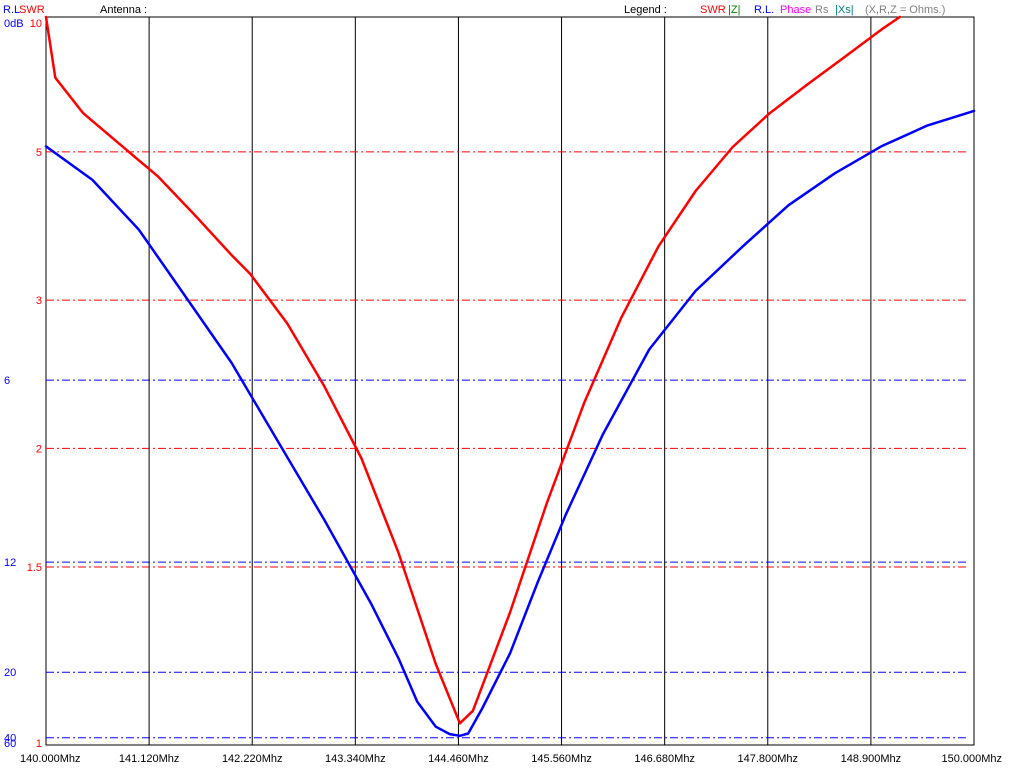 The height and width of the screenshot is (768, 1024). What do you see at coordinates (32, 10) in the screenshot?
I see `swr-axis-title: SWR` at bounding box center [32, 10].